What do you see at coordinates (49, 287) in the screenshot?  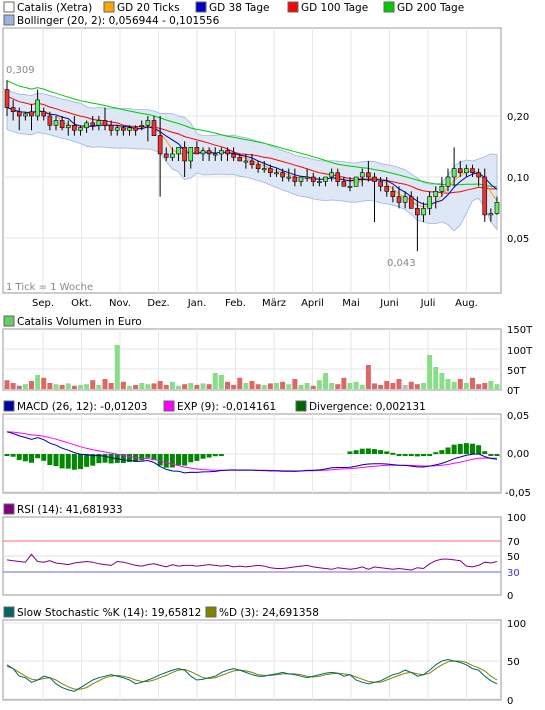 I see `tick-note: 1 Tick = 1 Woche` at bounding box center [49, 287].